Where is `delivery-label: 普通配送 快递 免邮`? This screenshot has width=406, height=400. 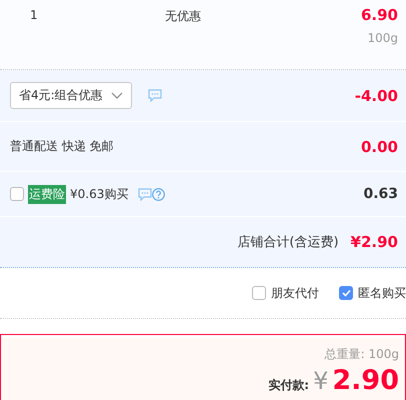
delivery-label: 普通配送 快递 免邮 is located at coordinates (62, 146).